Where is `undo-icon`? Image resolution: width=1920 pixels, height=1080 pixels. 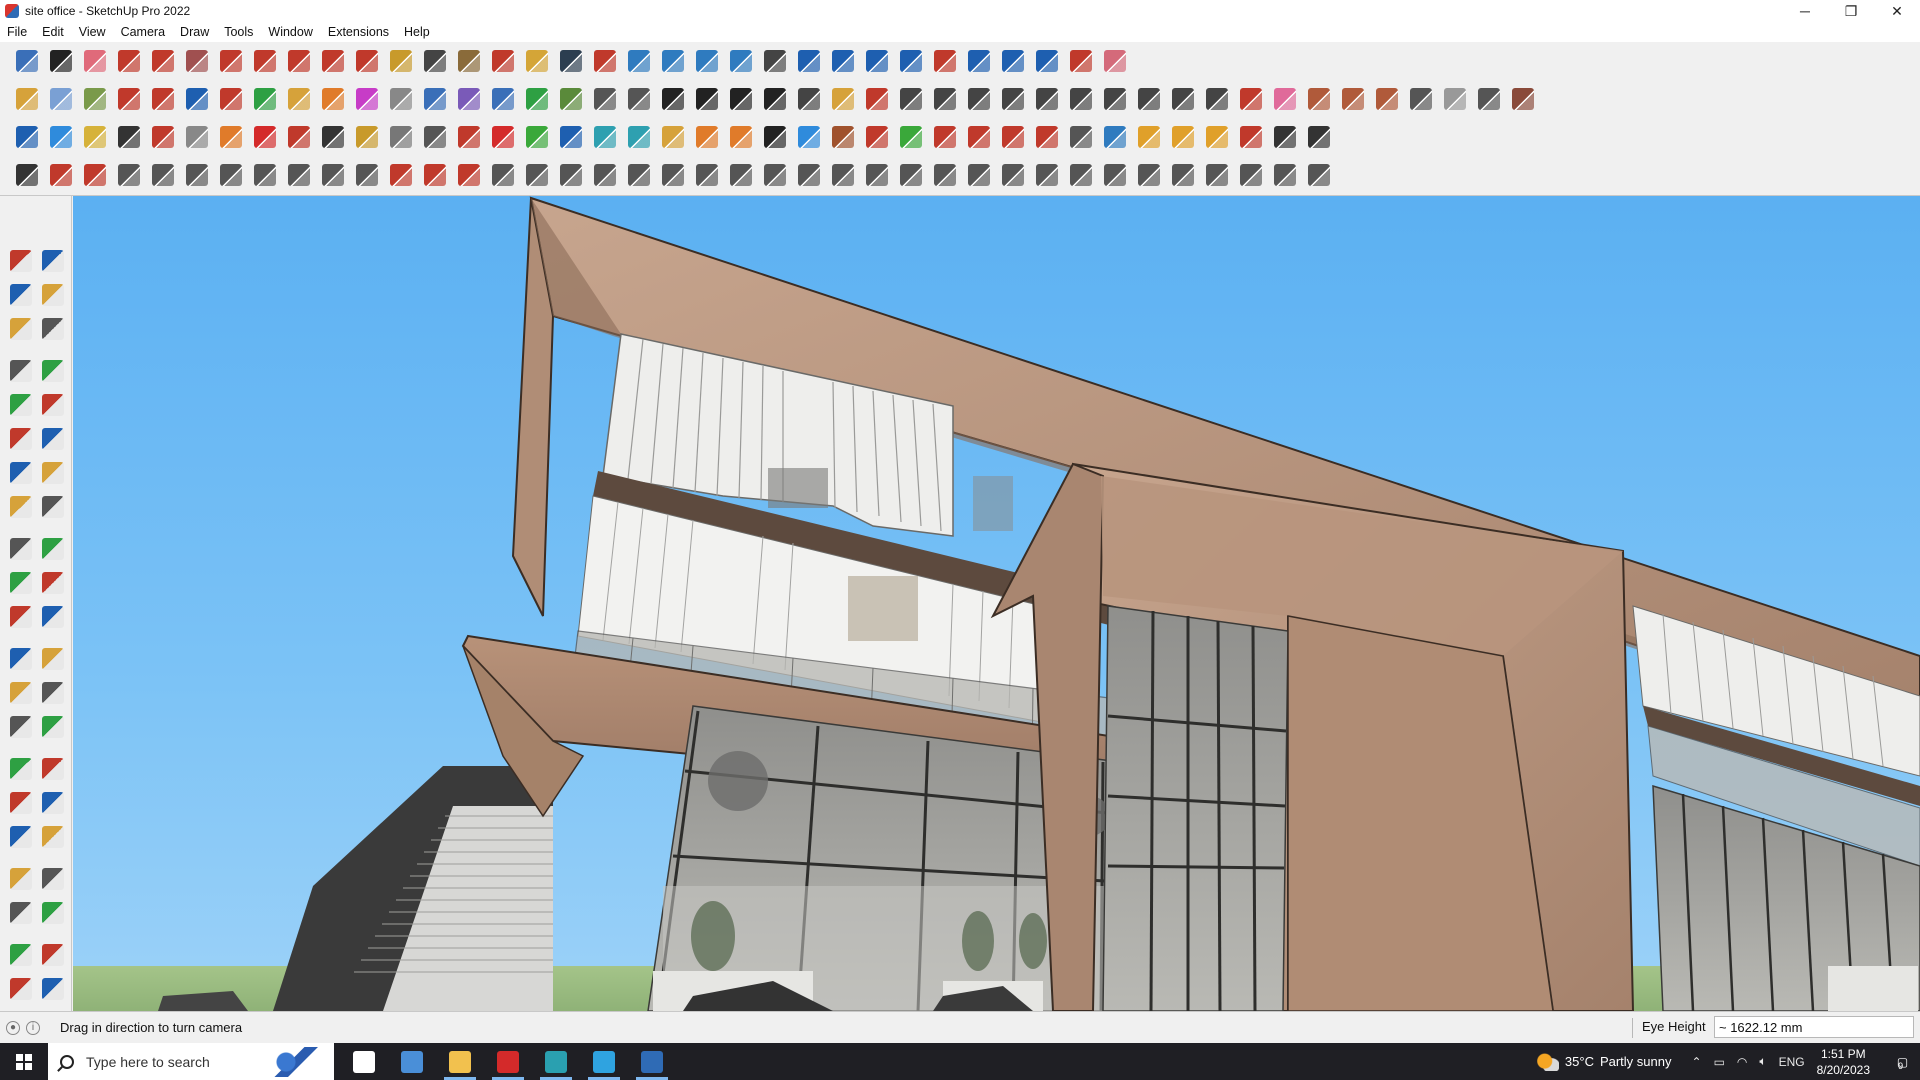 undo-icon is located at coordinates (1047, 61).